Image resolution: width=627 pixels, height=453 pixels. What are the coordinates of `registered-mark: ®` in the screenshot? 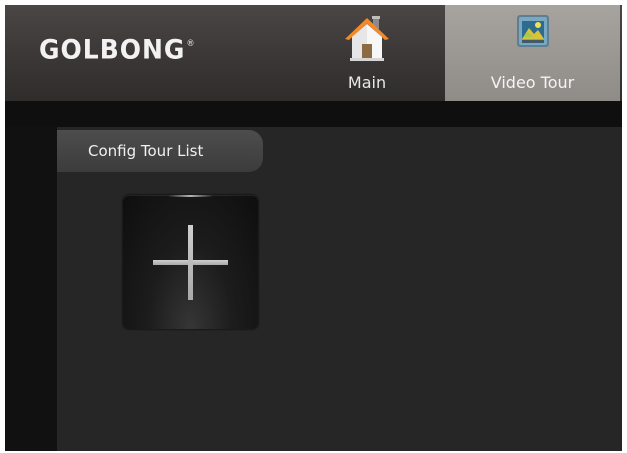 It's located at (191, 43).